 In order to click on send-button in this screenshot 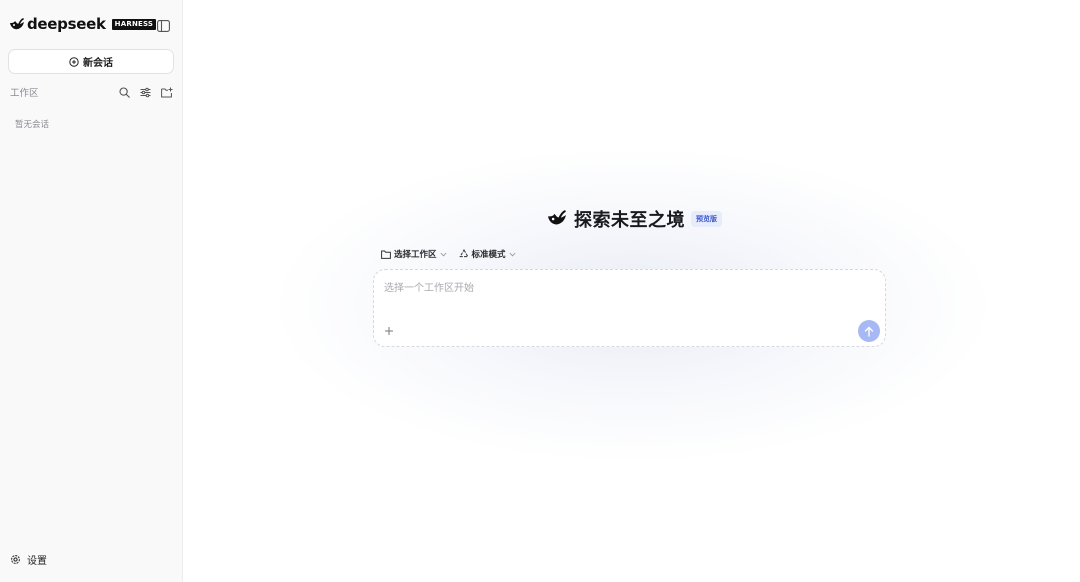, I will do `click(869, 331)`.